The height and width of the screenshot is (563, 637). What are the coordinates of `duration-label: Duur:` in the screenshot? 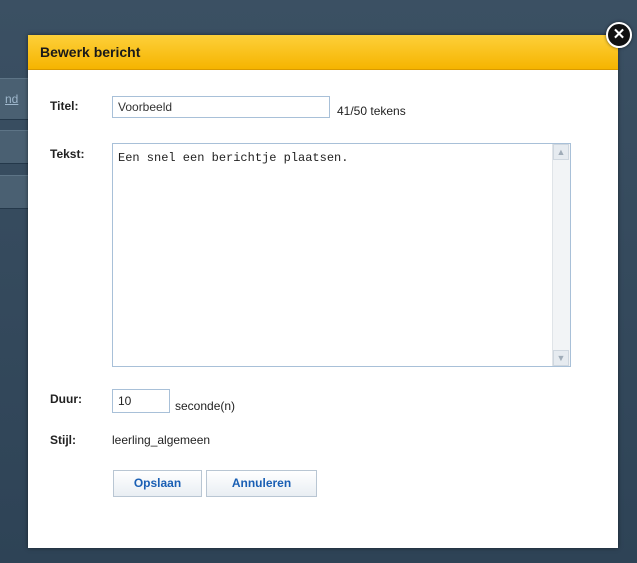 It's located at (66, 399).